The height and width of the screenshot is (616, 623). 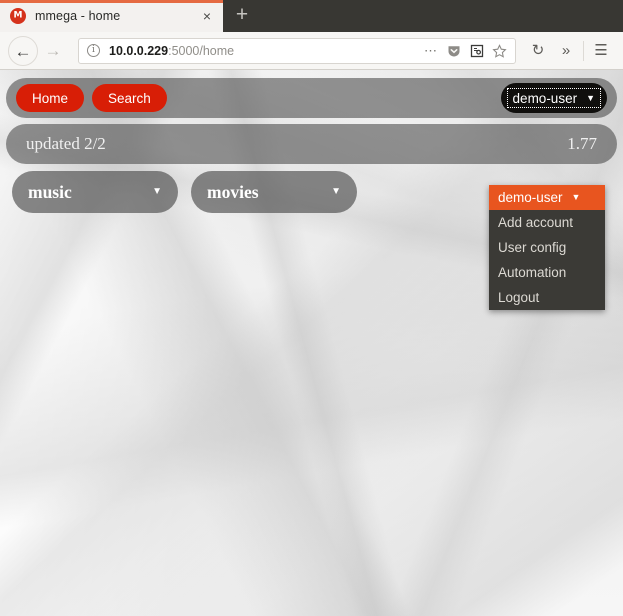 I want to click on menu-item-label: User config, so click(x=532, y=247).